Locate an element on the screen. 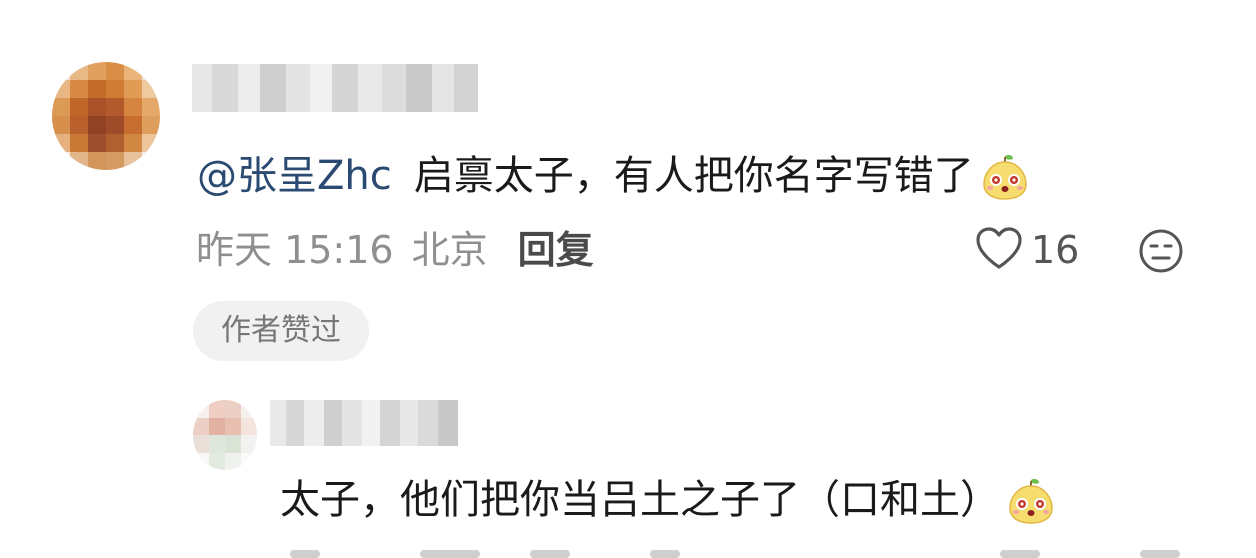 The height and width of the screenshot is (558, 1256). like-button: 16 is located at coordinates (1027, 250).